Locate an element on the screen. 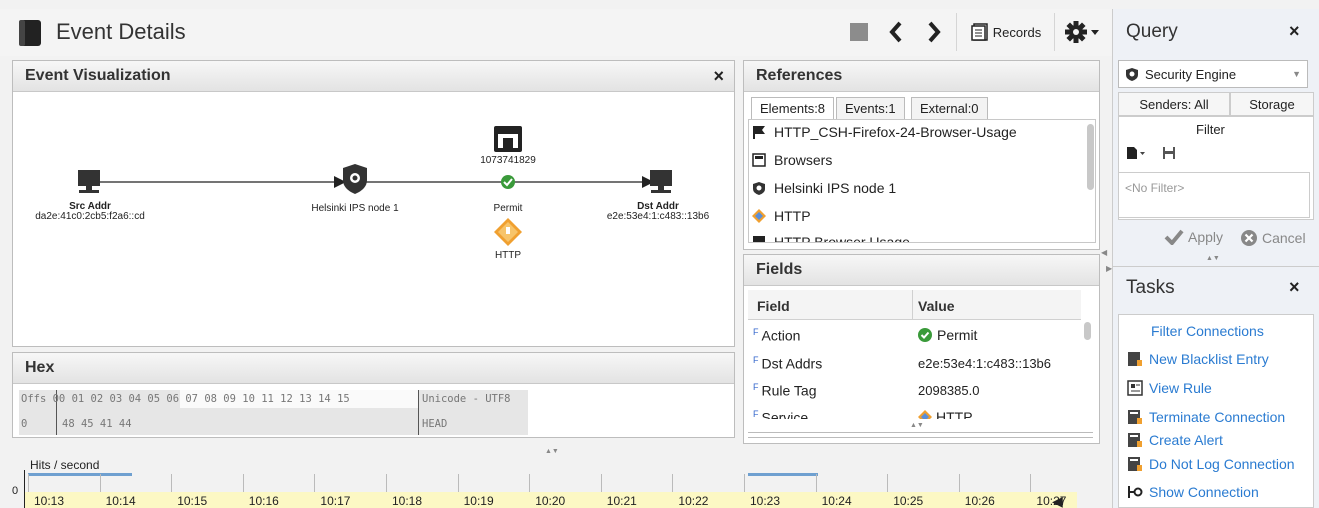  http-icon is located at coordinates (925, 414).